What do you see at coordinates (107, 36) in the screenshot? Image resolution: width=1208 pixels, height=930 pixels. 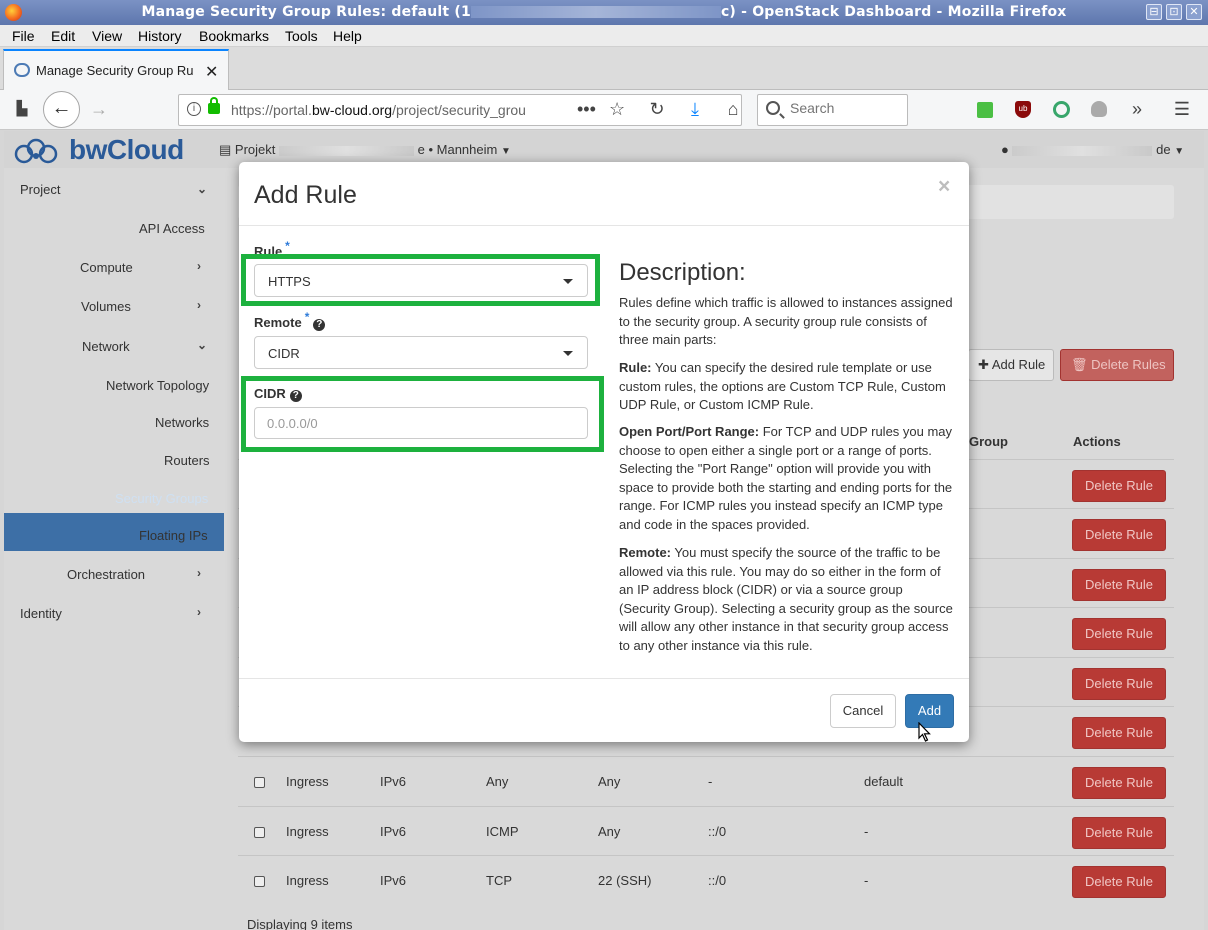 I see `menu-view: View` at bounding box center [107, 36].